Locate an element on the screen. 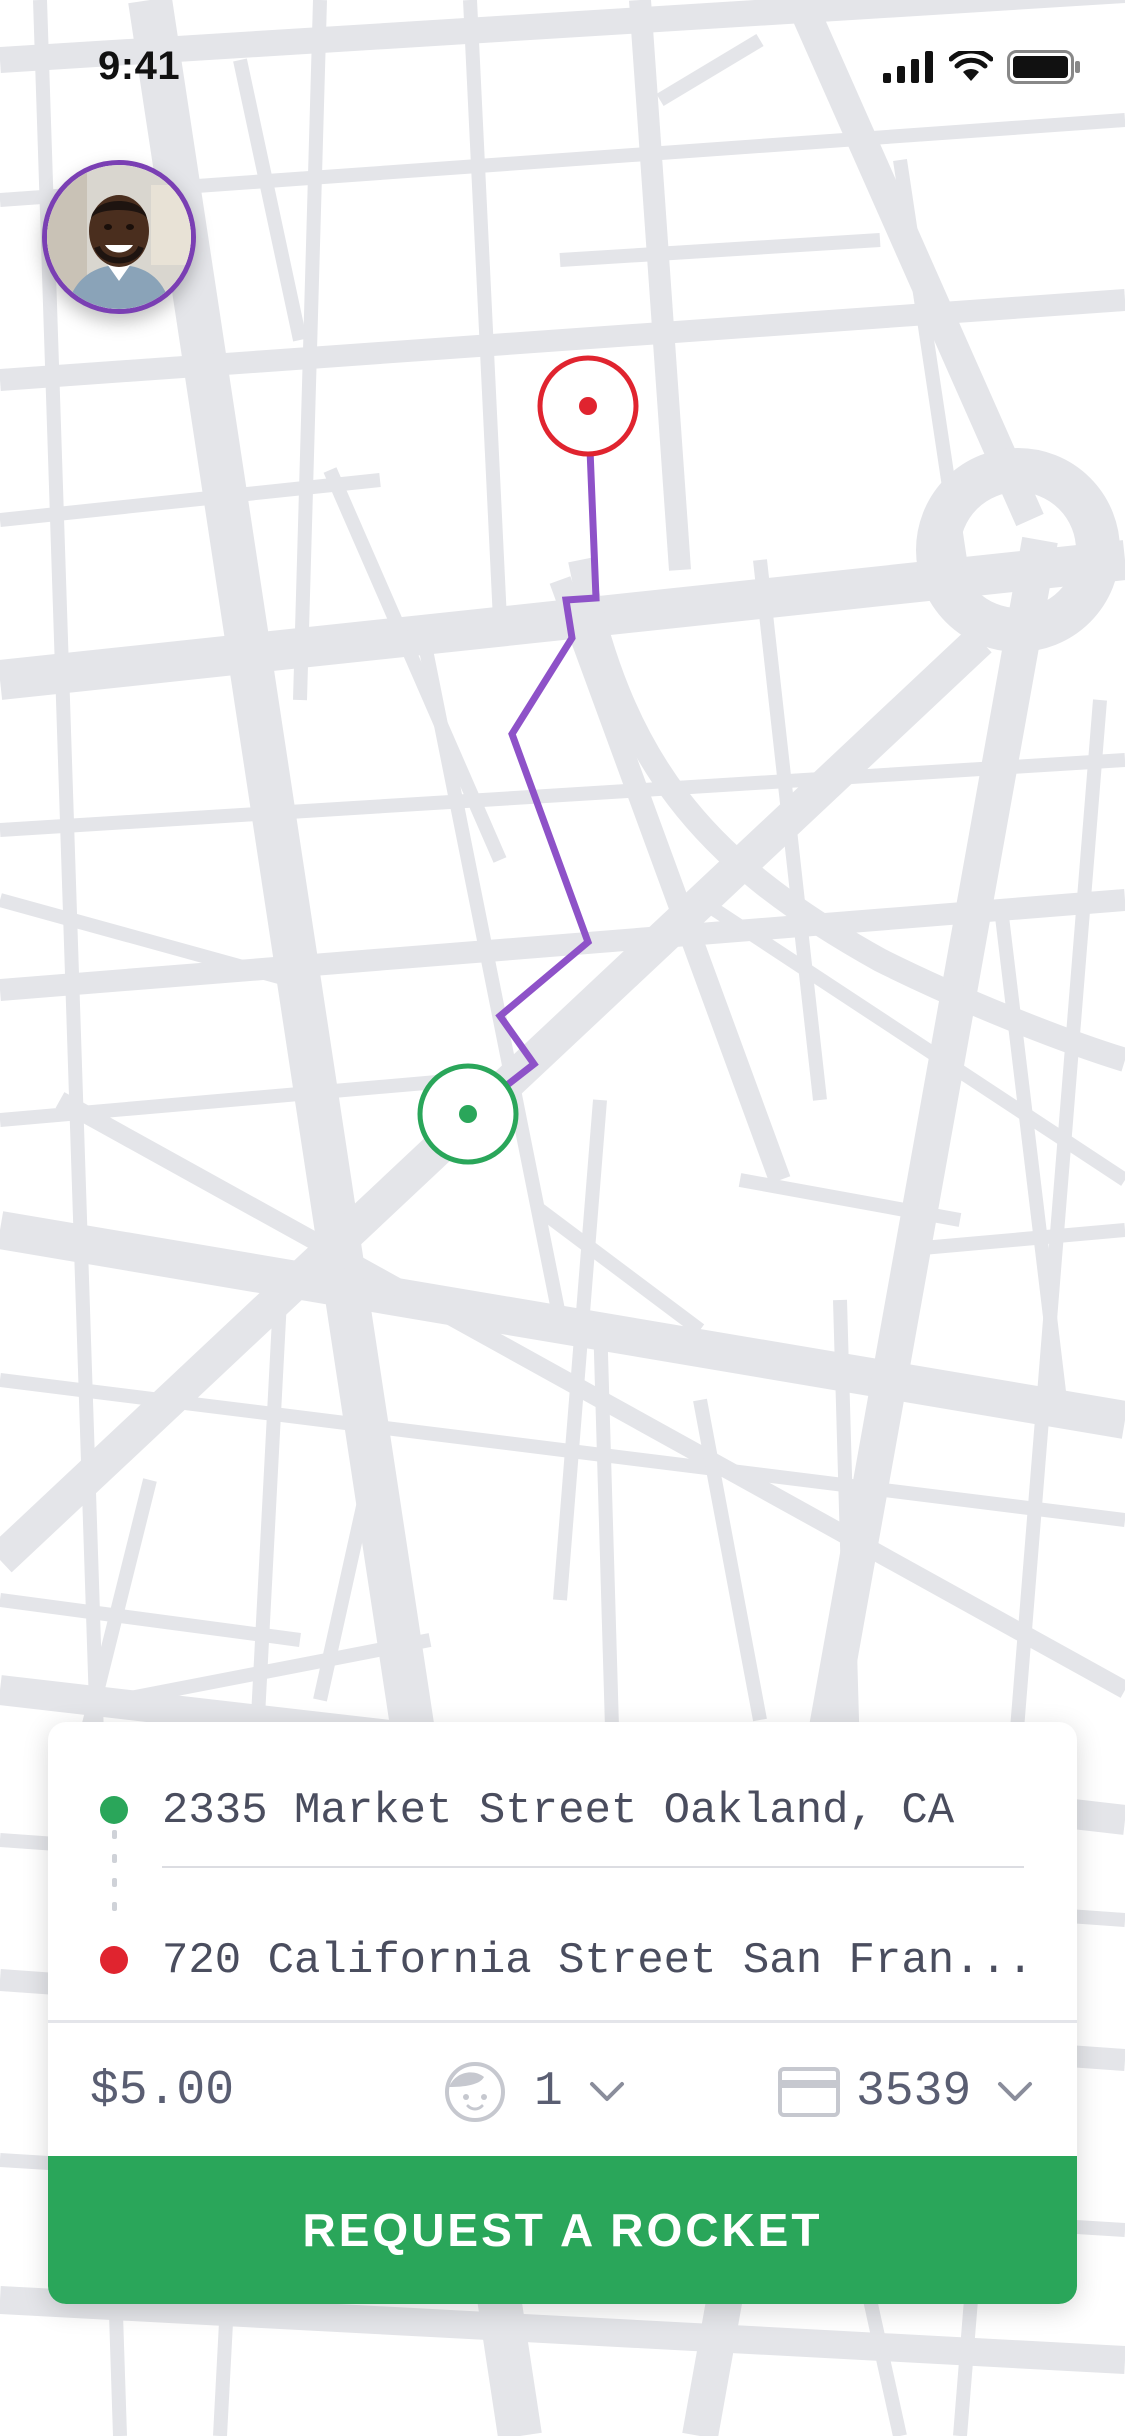  status-icons is located at coordinates (982, 67).